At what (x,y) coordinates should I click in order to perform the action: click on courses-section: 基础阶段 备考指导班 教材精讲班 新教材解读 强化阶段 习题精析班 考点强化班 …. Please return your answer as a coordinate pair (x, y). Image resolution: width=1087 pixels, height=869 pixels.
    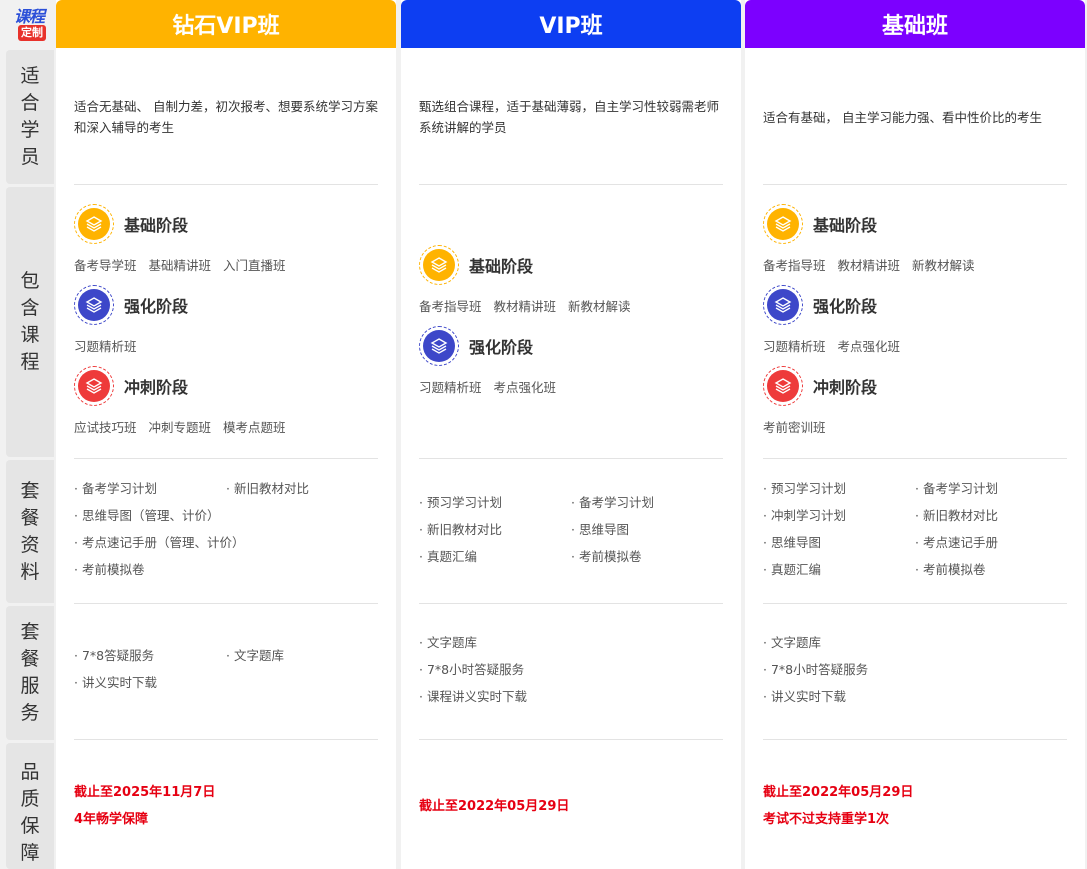
    Looking at the image, I should click on (915, 324).